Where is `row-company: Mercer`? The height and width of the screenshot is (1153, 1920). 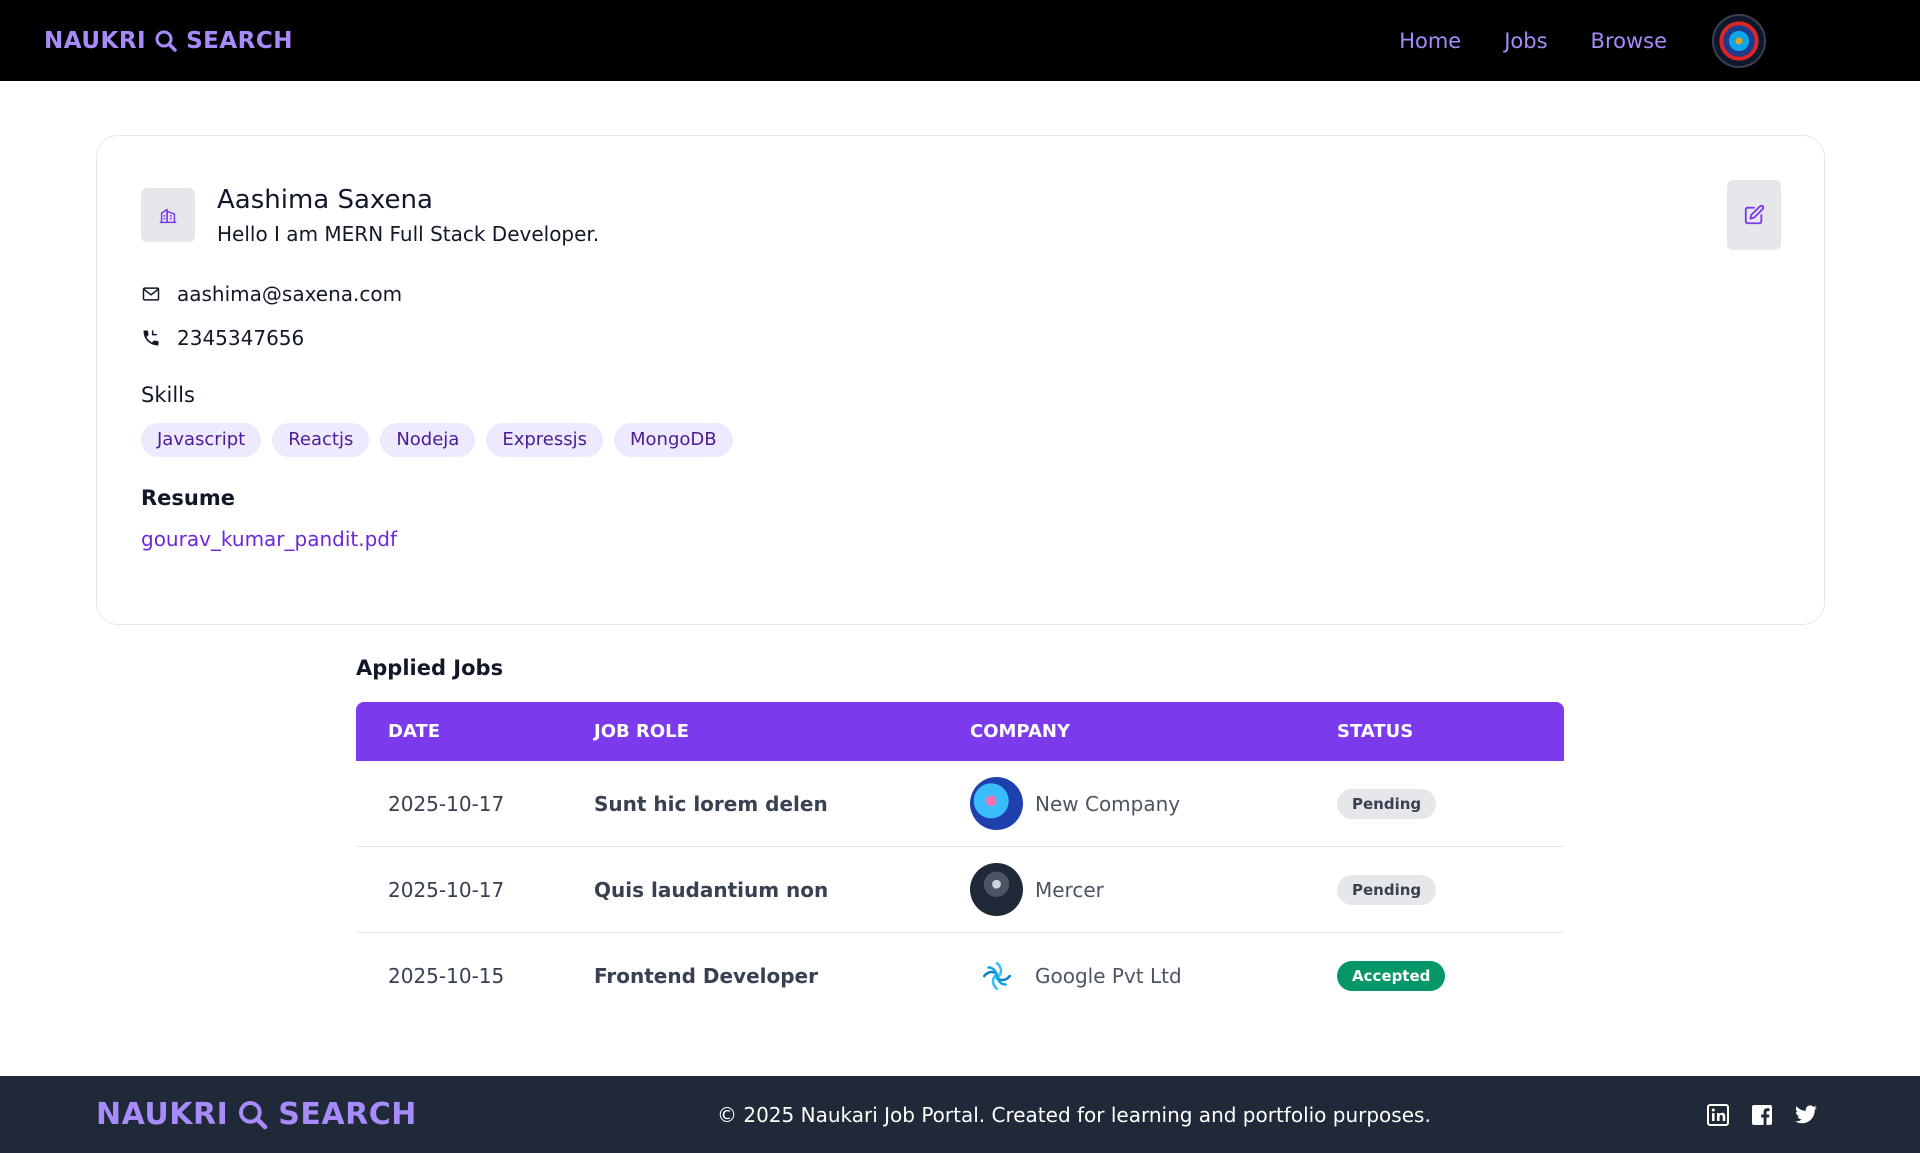 row-company: Mercer is located at coordinates (1153, 889).